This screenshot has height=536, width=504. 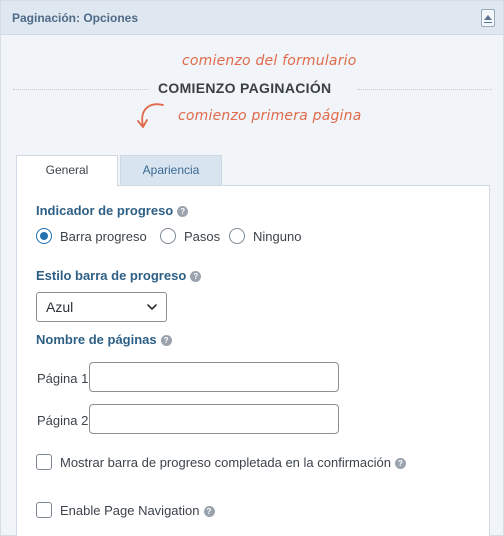 I want to click on page-names-label: Nombre de páginas?, so click(x=104, y=339).